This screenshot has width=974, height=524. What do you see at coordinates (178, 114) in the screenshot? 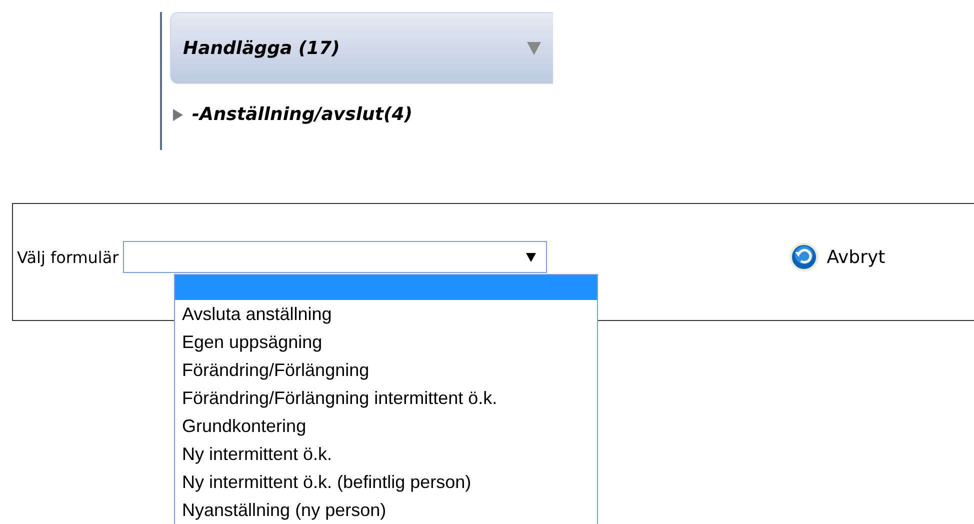
I see `expand-icon` at bounding box center [178, 114].